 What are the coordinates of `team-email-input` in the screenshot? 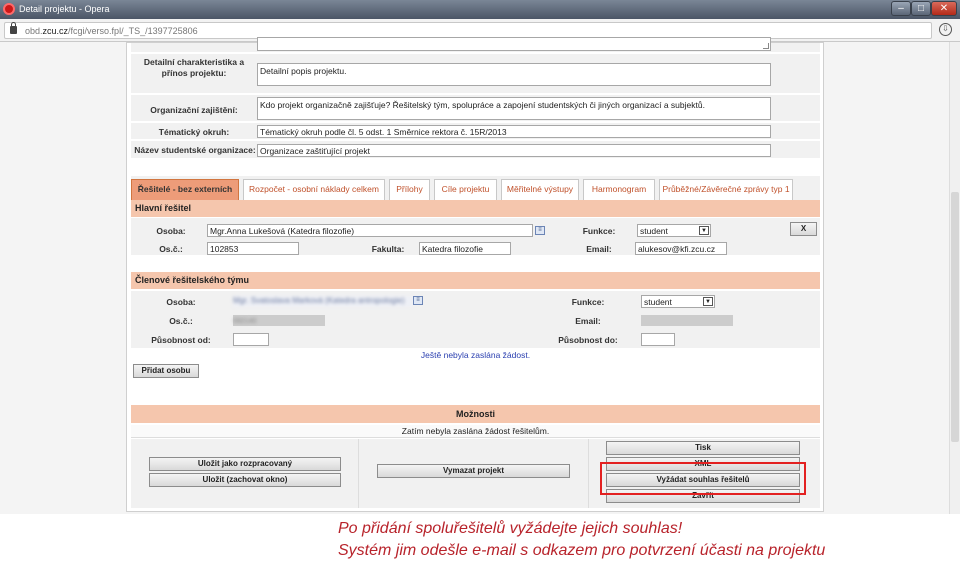 It's located at (687, 320).